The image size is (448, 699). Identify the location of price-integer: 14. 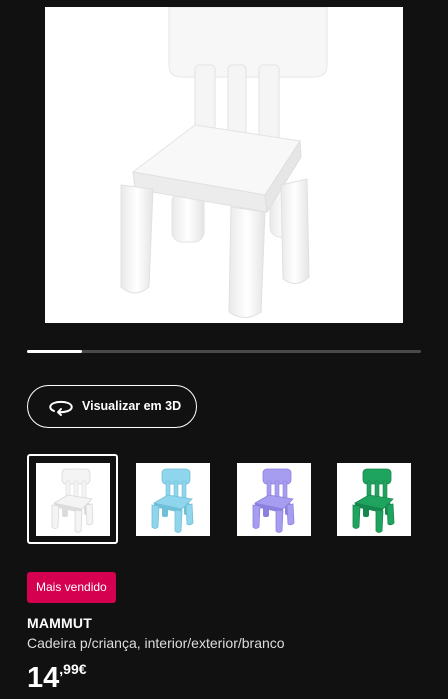
(43, 678).